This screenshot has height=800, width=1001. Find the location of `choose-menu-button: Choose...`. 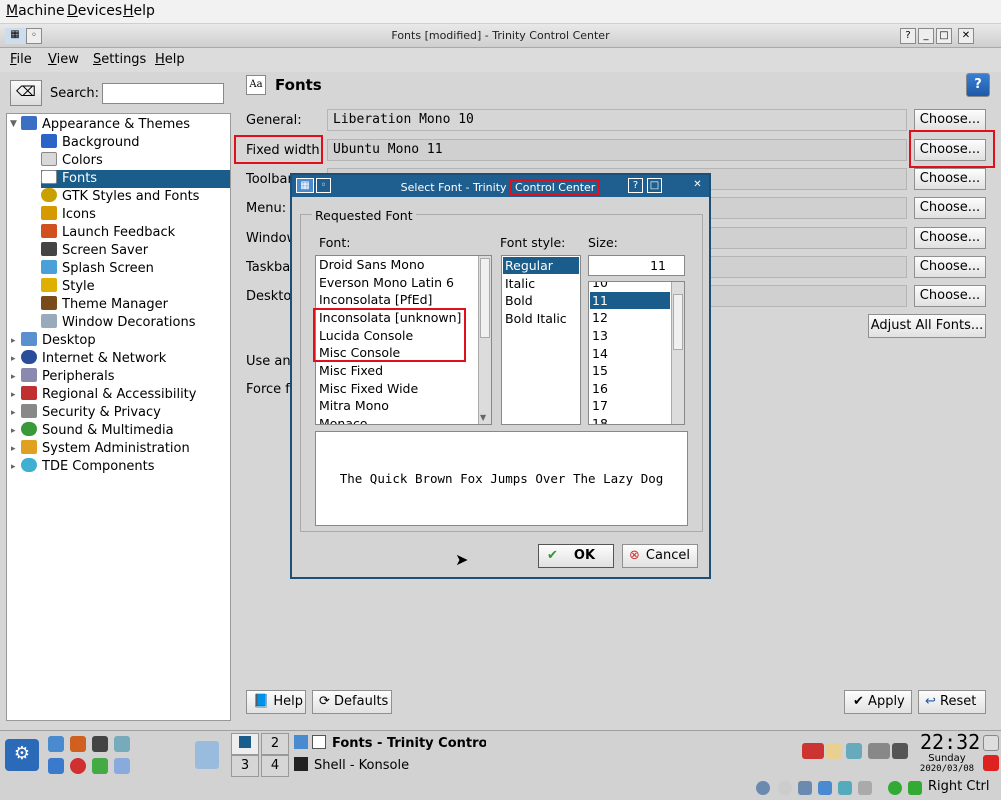

choose-menu-button: Choose... is located at coordinates (950, 208).